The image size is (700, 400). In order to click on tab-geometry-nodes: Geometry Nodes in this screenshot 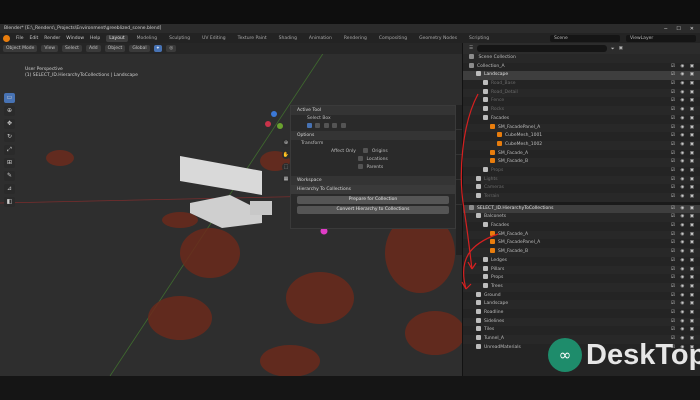, I will do `click(438, 38)`.